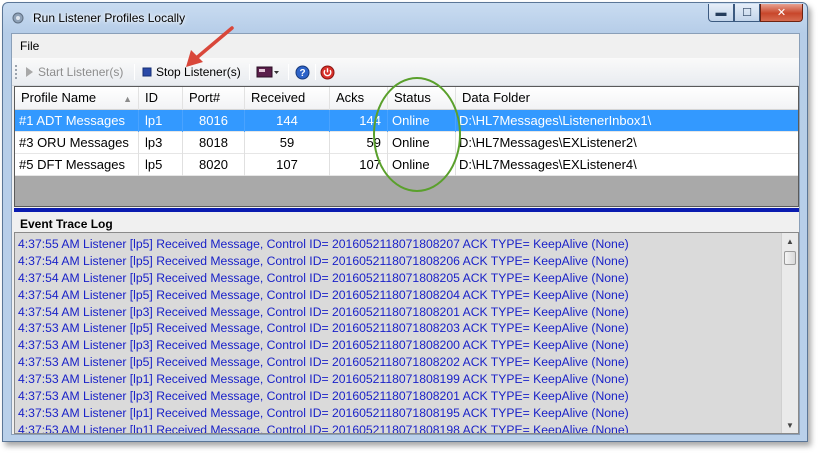  What do you see at coordinates (548, 142) in the screenshot?
I see `cell-data-folder: D:\HL7Messages\EXListener2\` at bounding box center [548, 142].